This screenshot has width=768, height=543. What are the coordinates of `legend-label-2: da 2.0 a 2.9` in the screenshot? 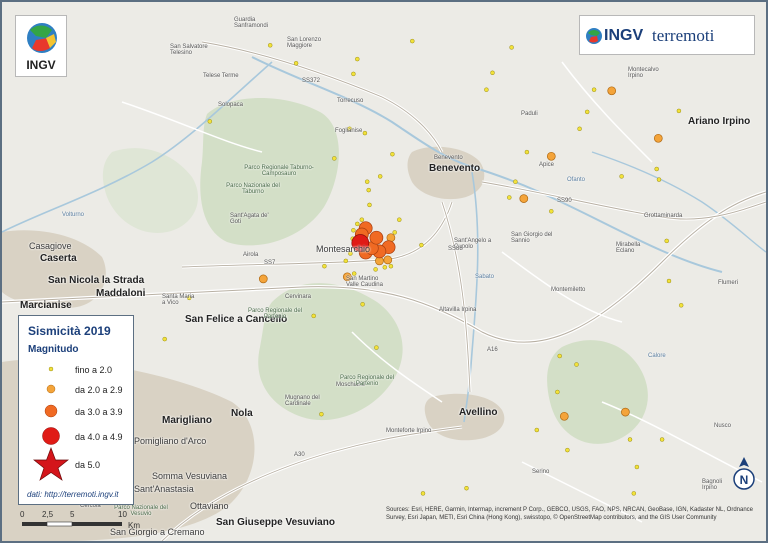 It's located at (99, 390).